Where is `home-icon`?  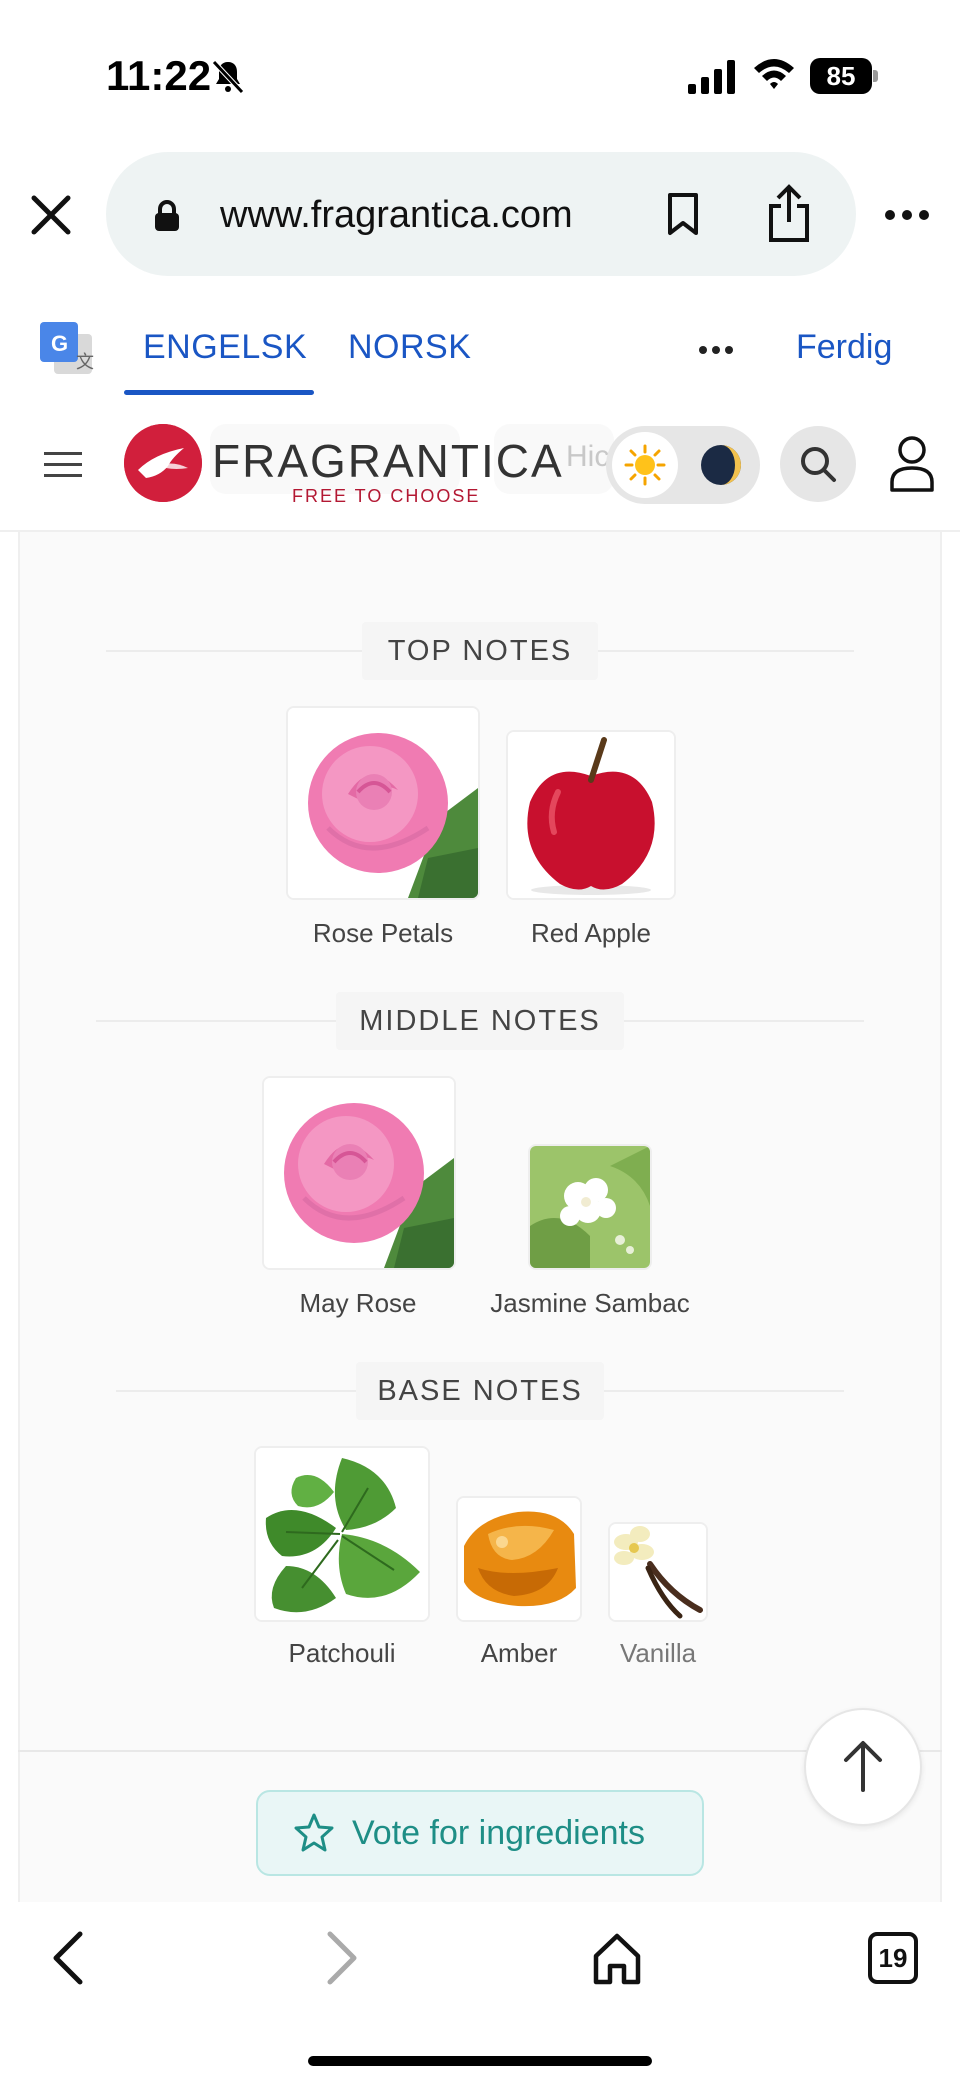
home-icon is located at coordinates (617, 1959).